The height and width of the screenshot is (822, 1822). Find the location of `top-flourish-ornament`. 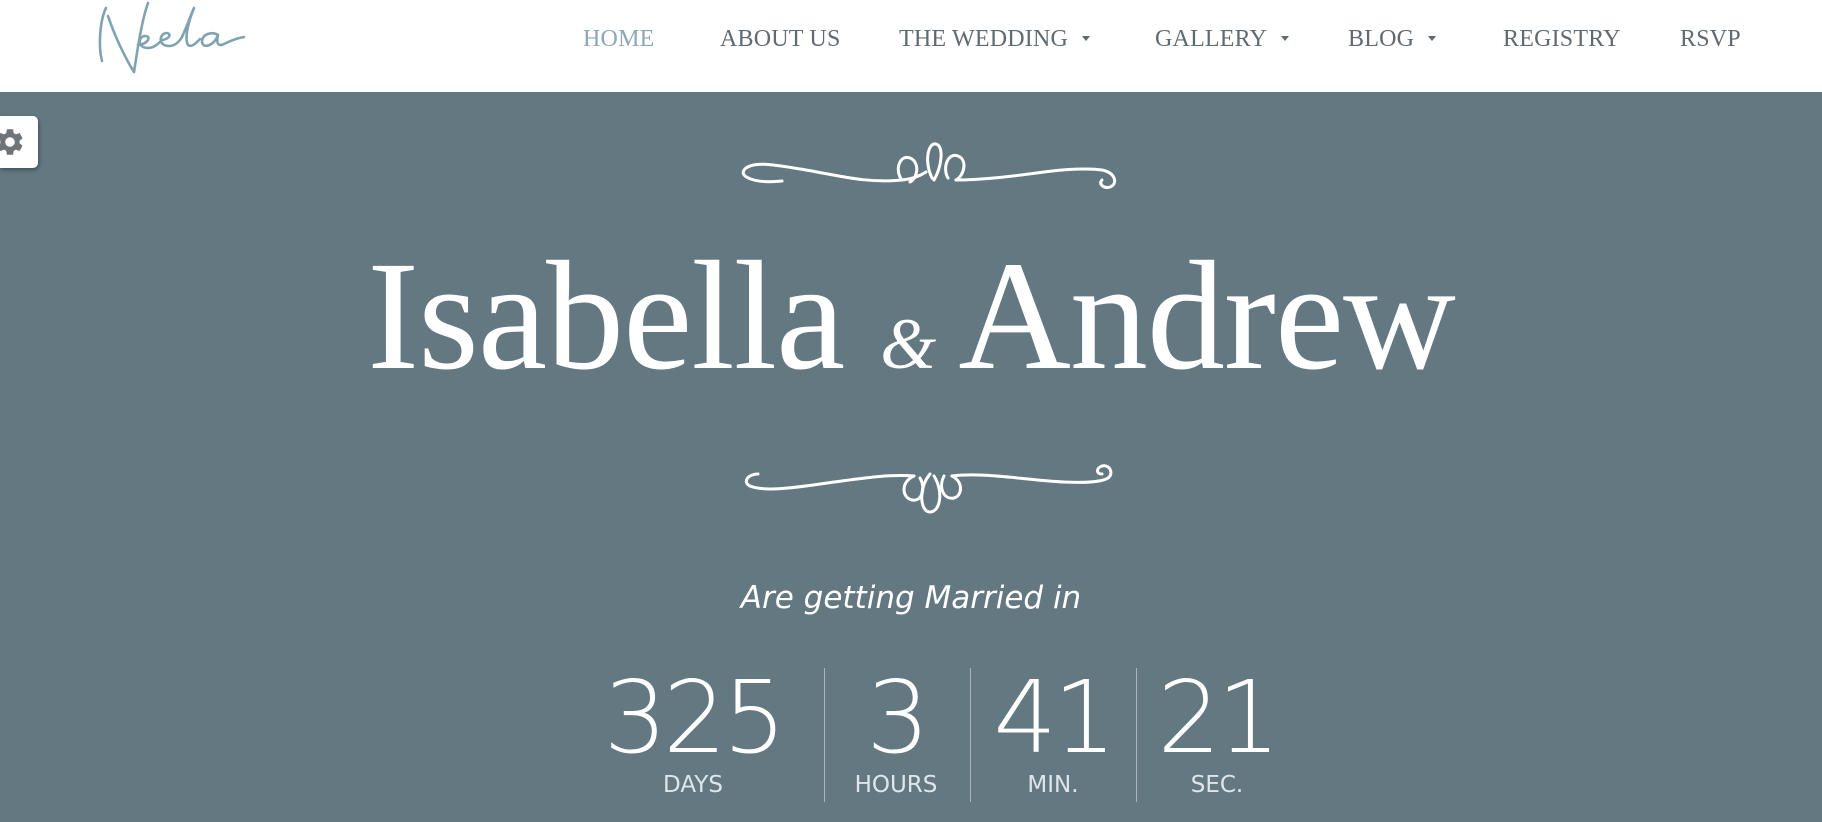

top-flourish-ornament is located at coordinates (930, 162).